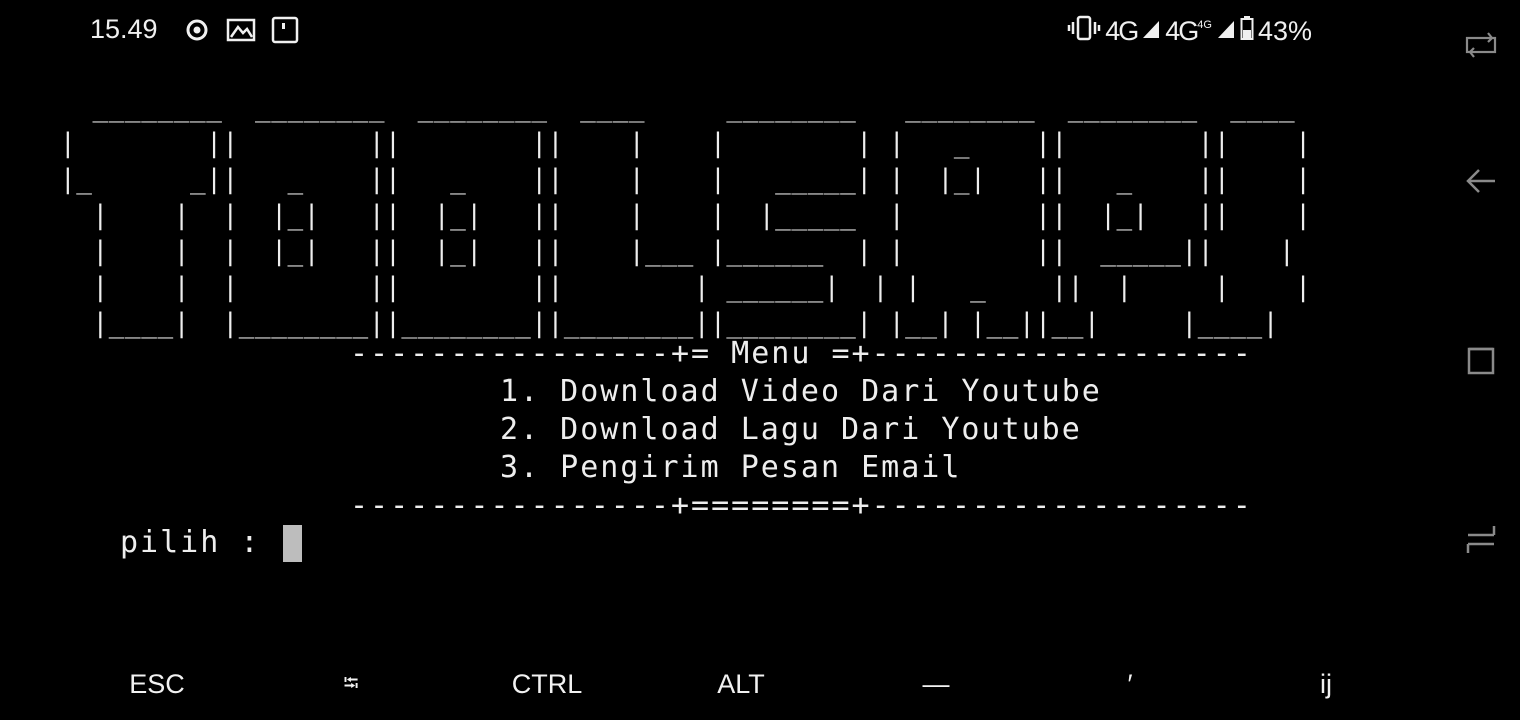 The width and height of the screenshot is (1520, 720). I want to click on dash-key: —, so click(936, 684).